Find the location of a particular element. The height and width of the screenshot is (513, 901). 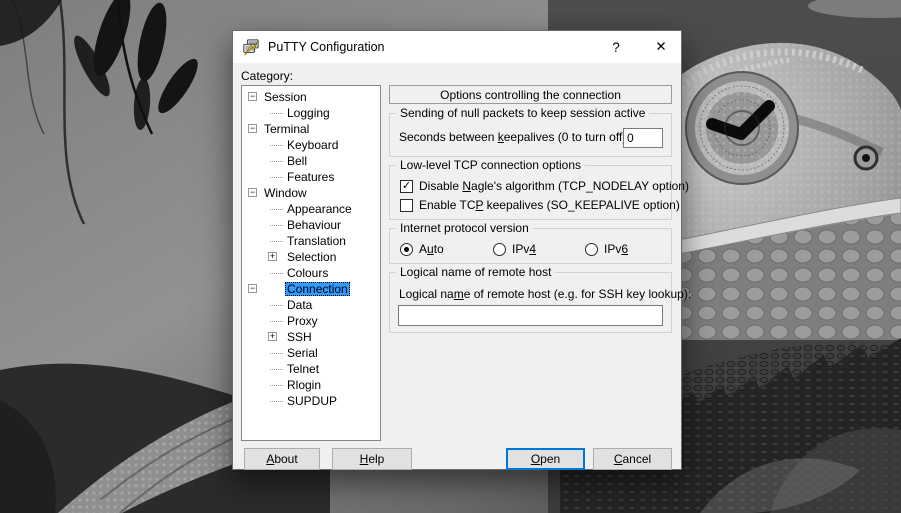

radio-ipv4-label: IPv4 is located at coordinates (524, 249).